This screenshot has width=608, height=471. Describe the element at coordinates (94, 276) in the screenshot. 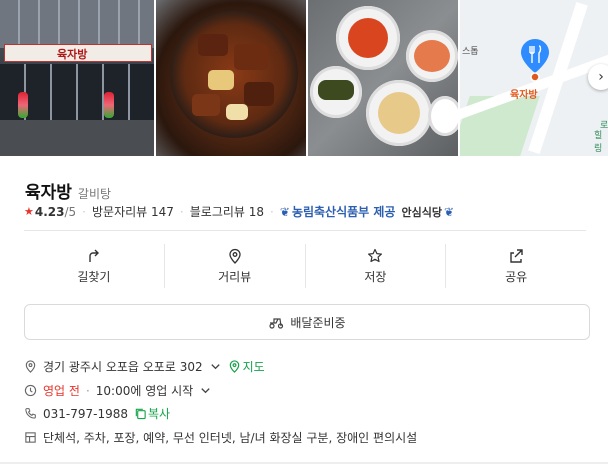

I see `directions-label: 길찾기` at that location.